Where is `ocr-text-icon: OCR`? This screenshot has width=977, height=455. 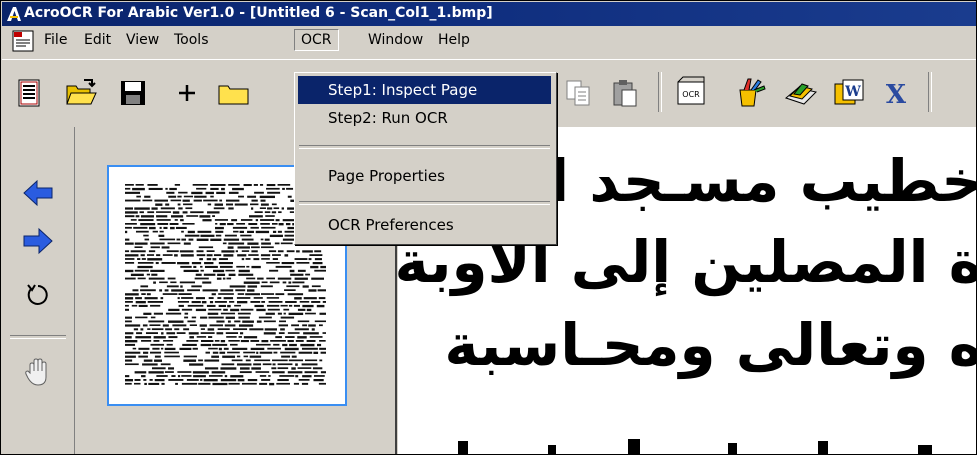 ocr-text-icon: OCR is located at coordinates (691, 93).